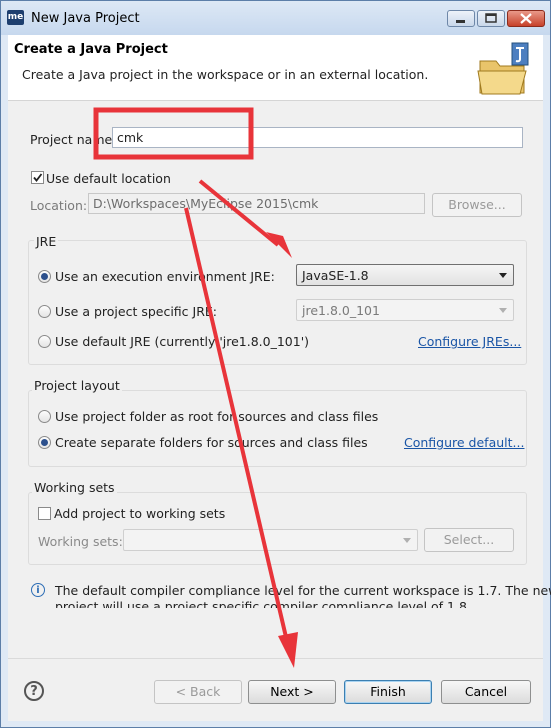 The height and width of the screenshot is (728, 551). I want to click on project-layout-group-title: Project layout, so click(77, 385).